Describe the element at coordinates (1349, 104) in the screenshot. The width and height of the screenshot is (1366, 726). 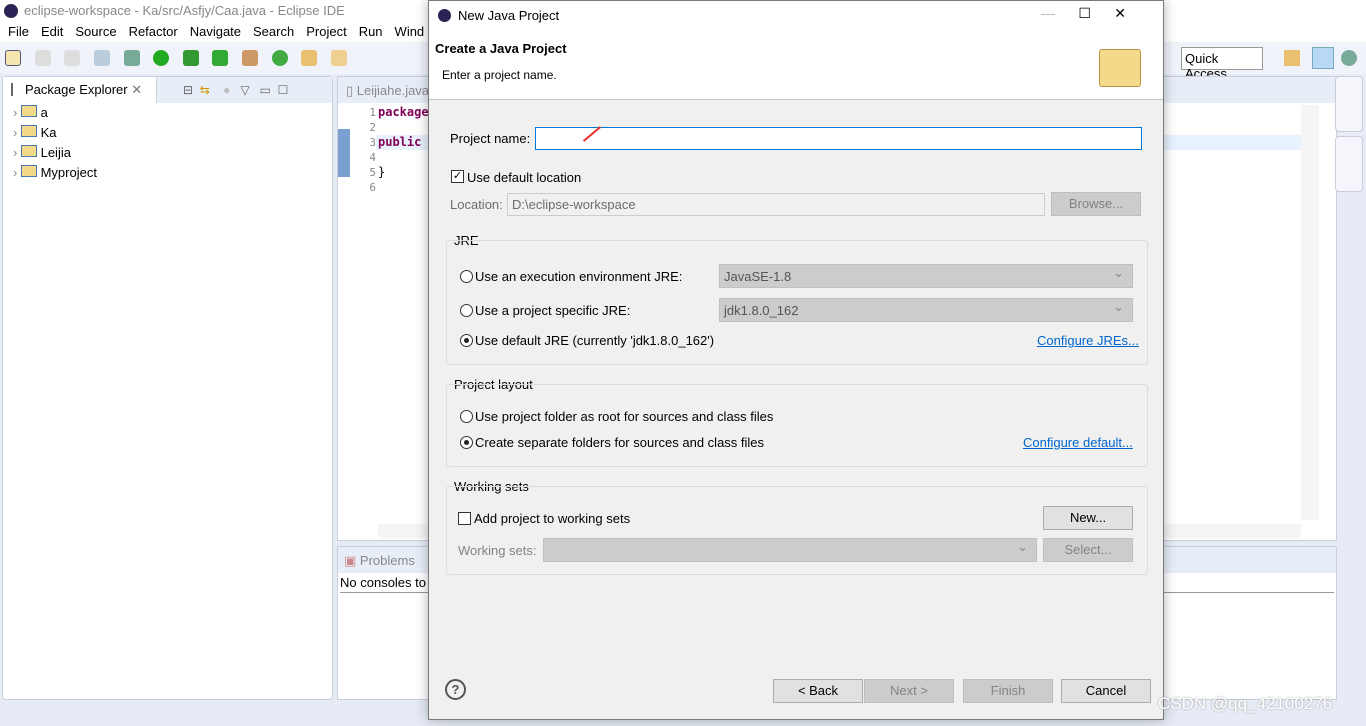
I see `restore-icon` at that location.